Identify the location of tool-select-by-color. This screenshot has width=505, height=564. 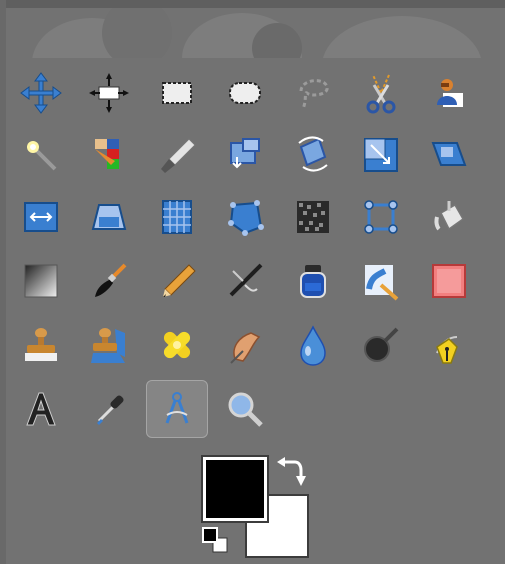
(109, 155).